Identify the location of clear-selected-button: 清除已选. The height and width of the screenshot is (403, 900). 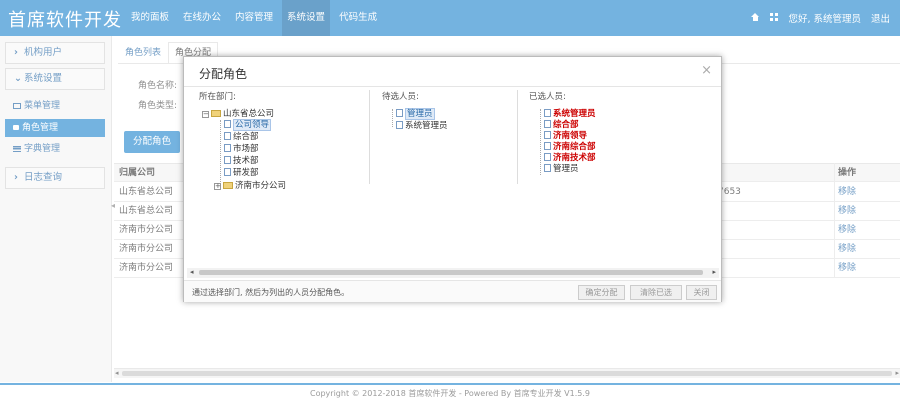
(656, 292).